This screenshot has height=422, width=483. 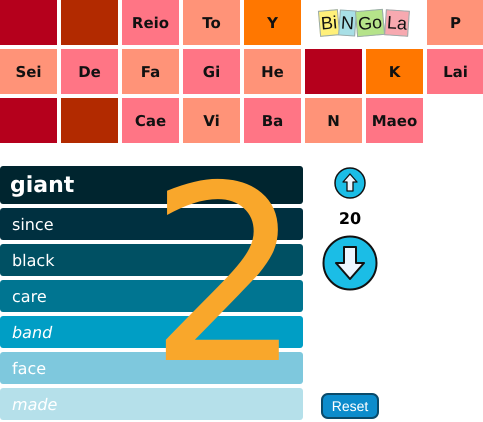 I want to click on bingo-cell: Y, so click(x=272, y=22).